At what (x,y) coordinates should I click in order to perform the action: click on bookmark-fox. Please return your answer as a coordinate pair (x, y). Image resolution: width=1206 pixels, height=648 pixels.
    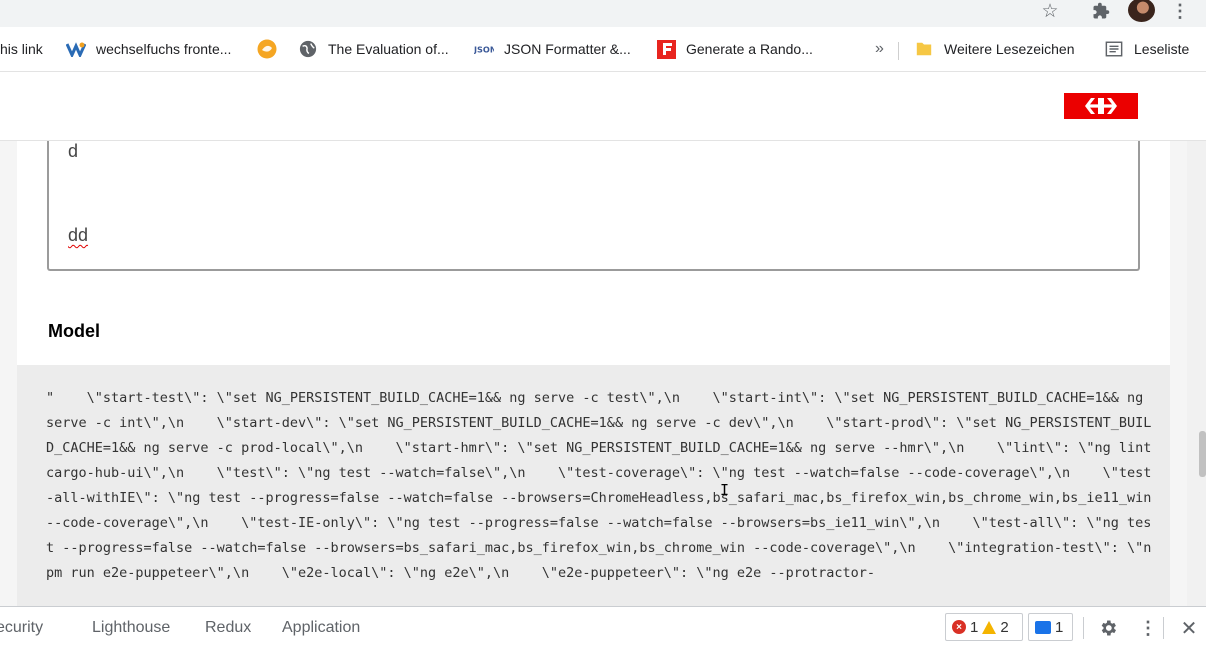
    Looking at the image, I should click on (267, 49).